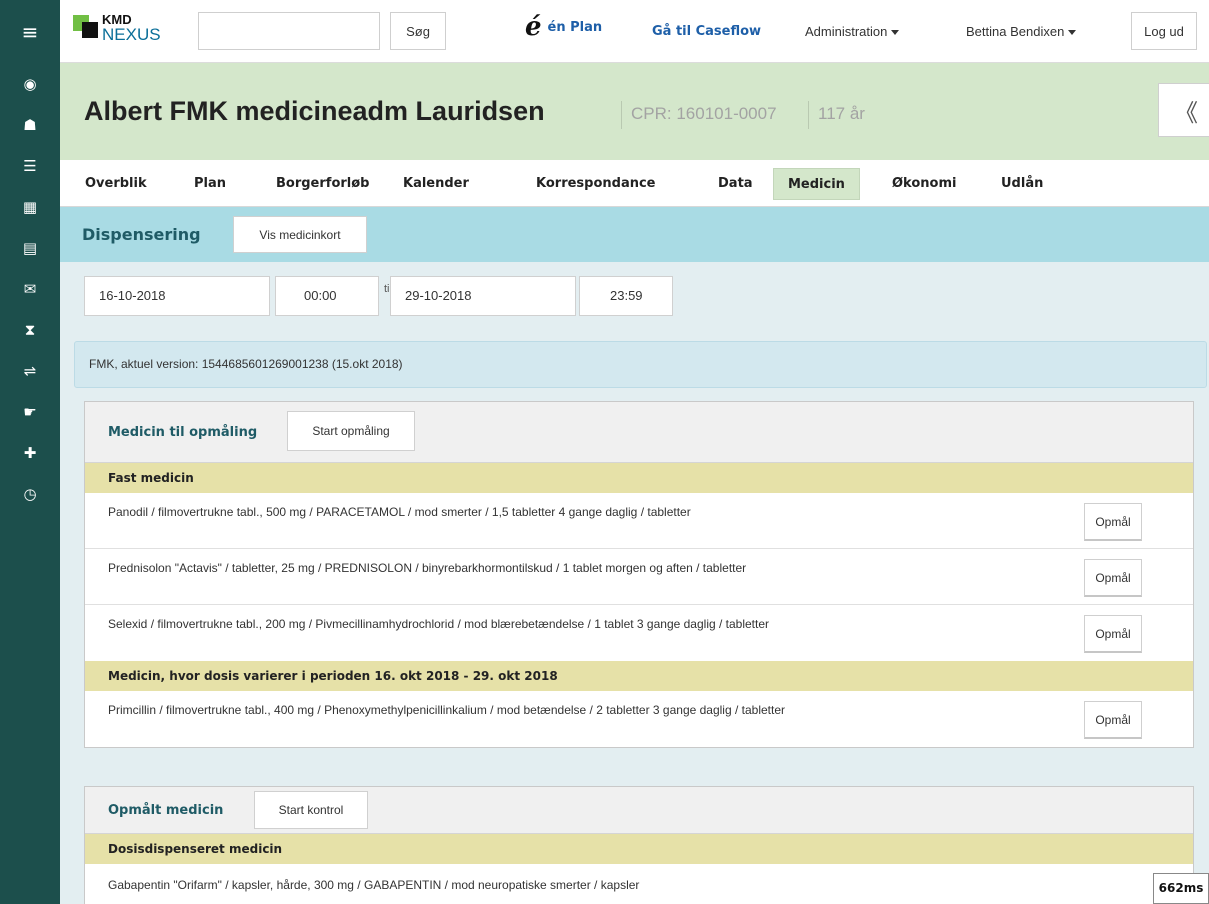 This screenshot has width=1209, height=904. What do you see at coordinates (30, 411) in the screenshot?
I see `hand-icon: ☛` at bounding box center [30, 411].